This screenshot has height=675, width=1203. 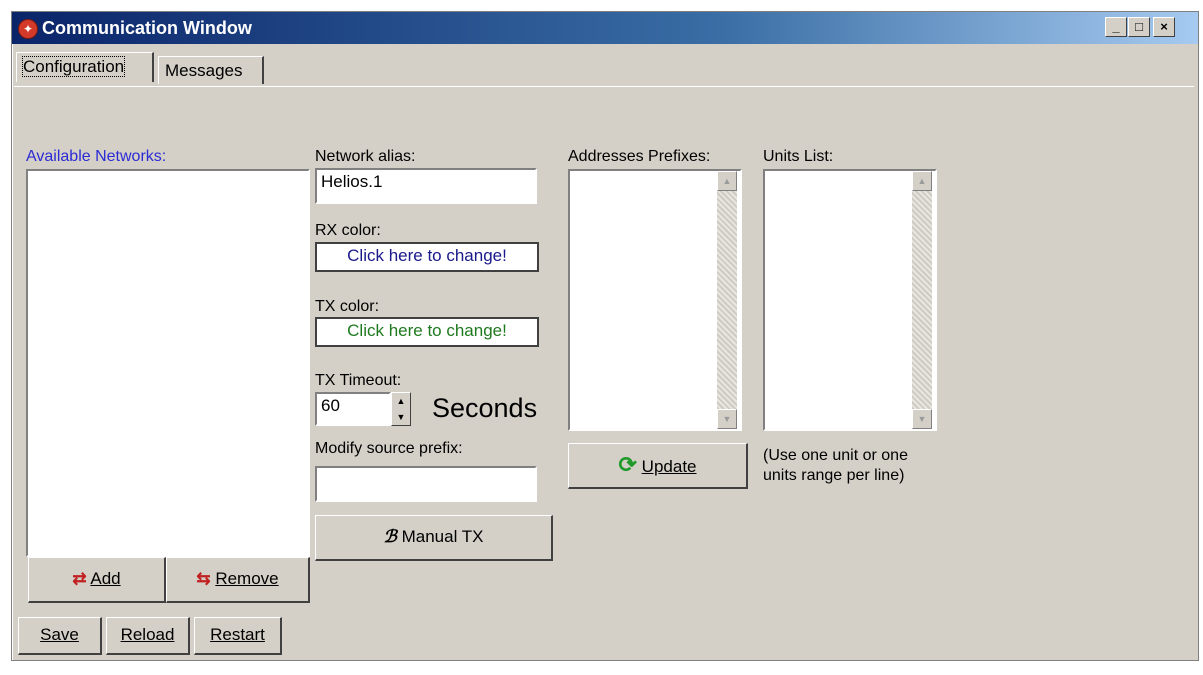 I want to click on rx-color-label: RX color:, so click(x=348, y=230).